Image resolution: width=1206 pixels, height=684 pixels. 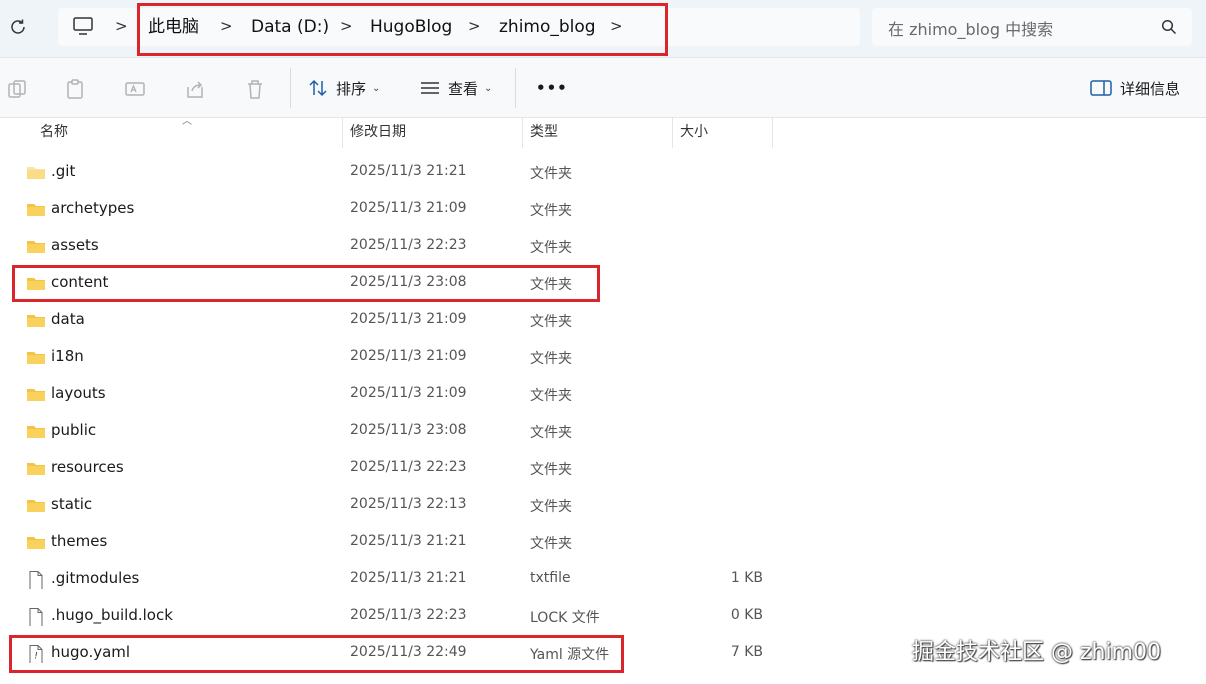 I want to click on file-size: 1 KB, so click(x=746, y=578).